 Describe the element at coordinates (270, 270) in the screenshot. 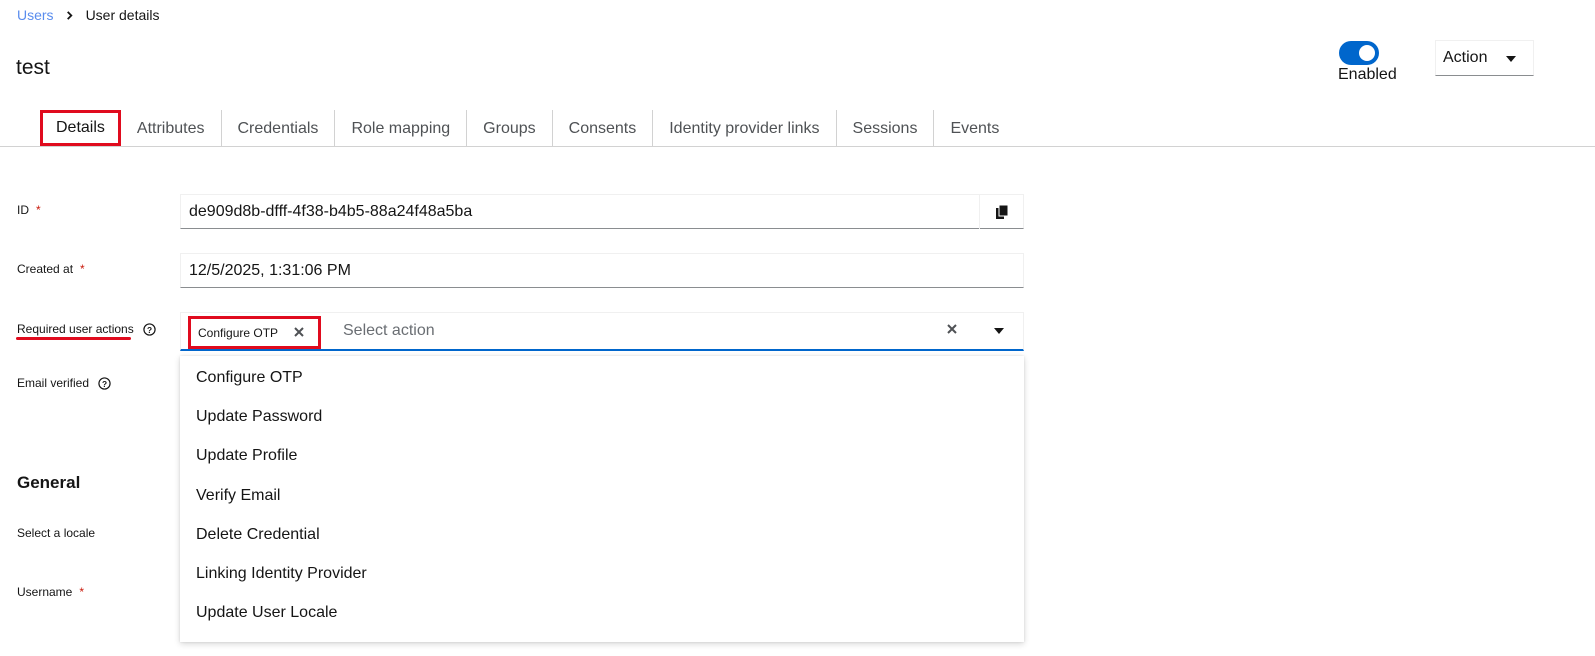

I see `created-at-value: 12/5/2025, 1:31:06 PM` at that location.